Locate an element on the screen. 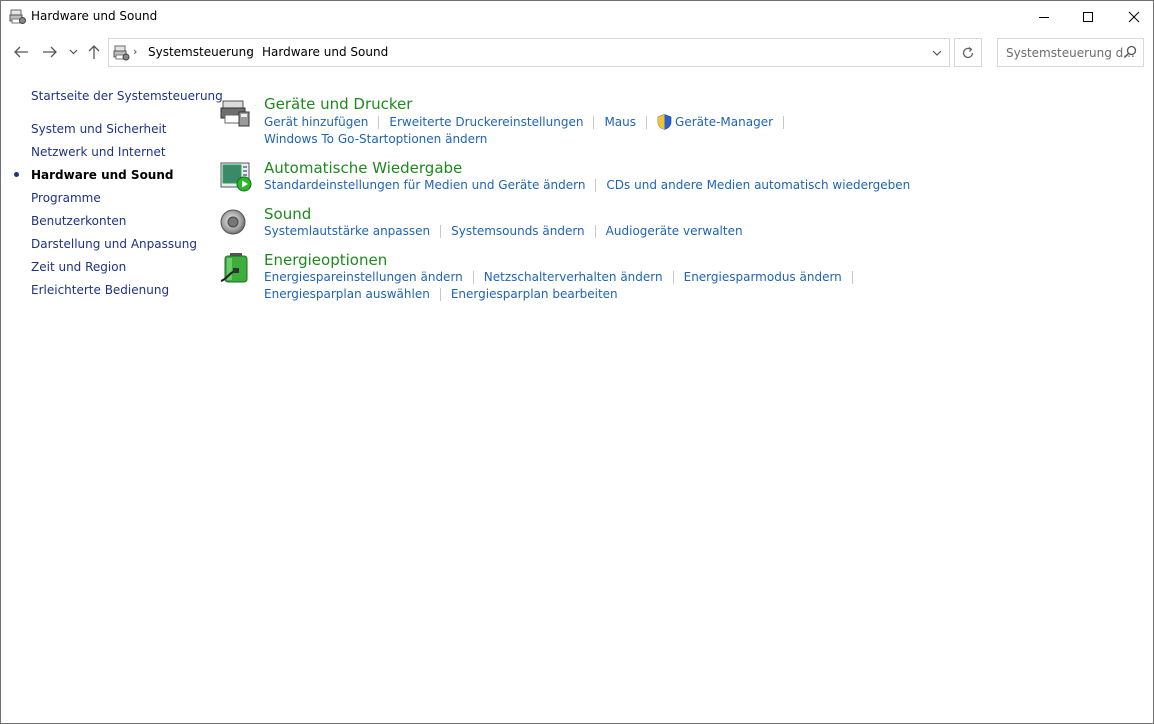 The image size is (1154, 724). maximize-icon is located at coordinates (1088, 16).